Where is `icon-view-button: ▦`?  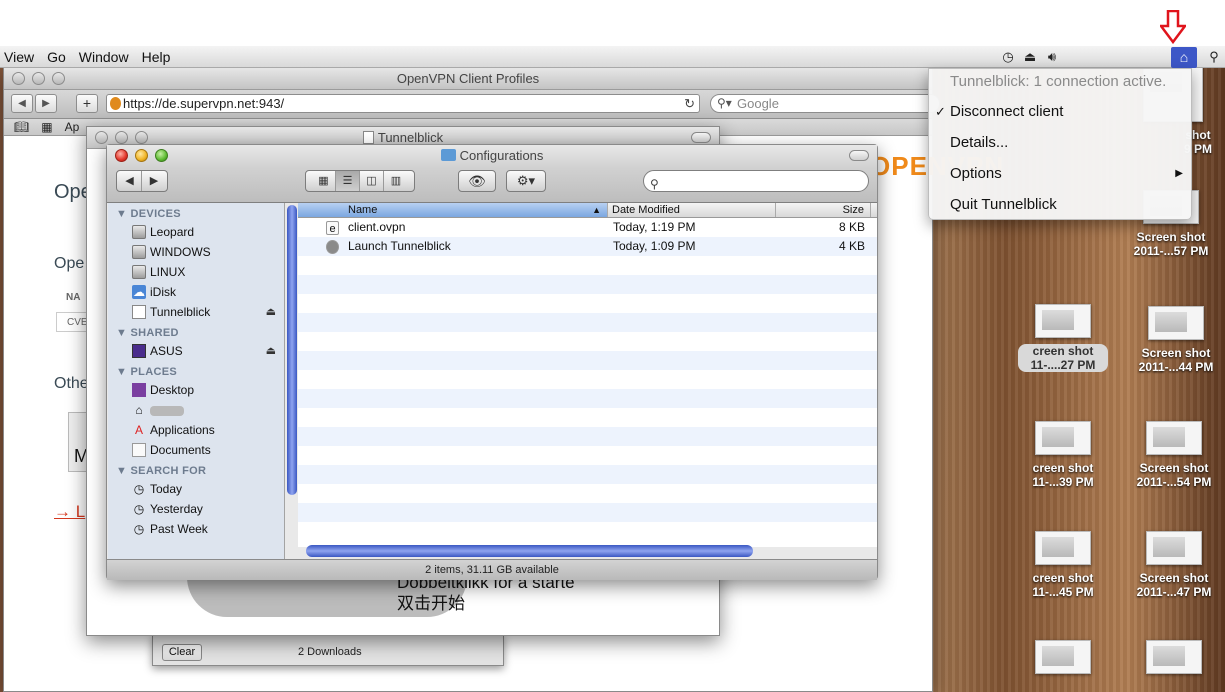 icon-view-button: ▦ is located at coordinates (324, 181).